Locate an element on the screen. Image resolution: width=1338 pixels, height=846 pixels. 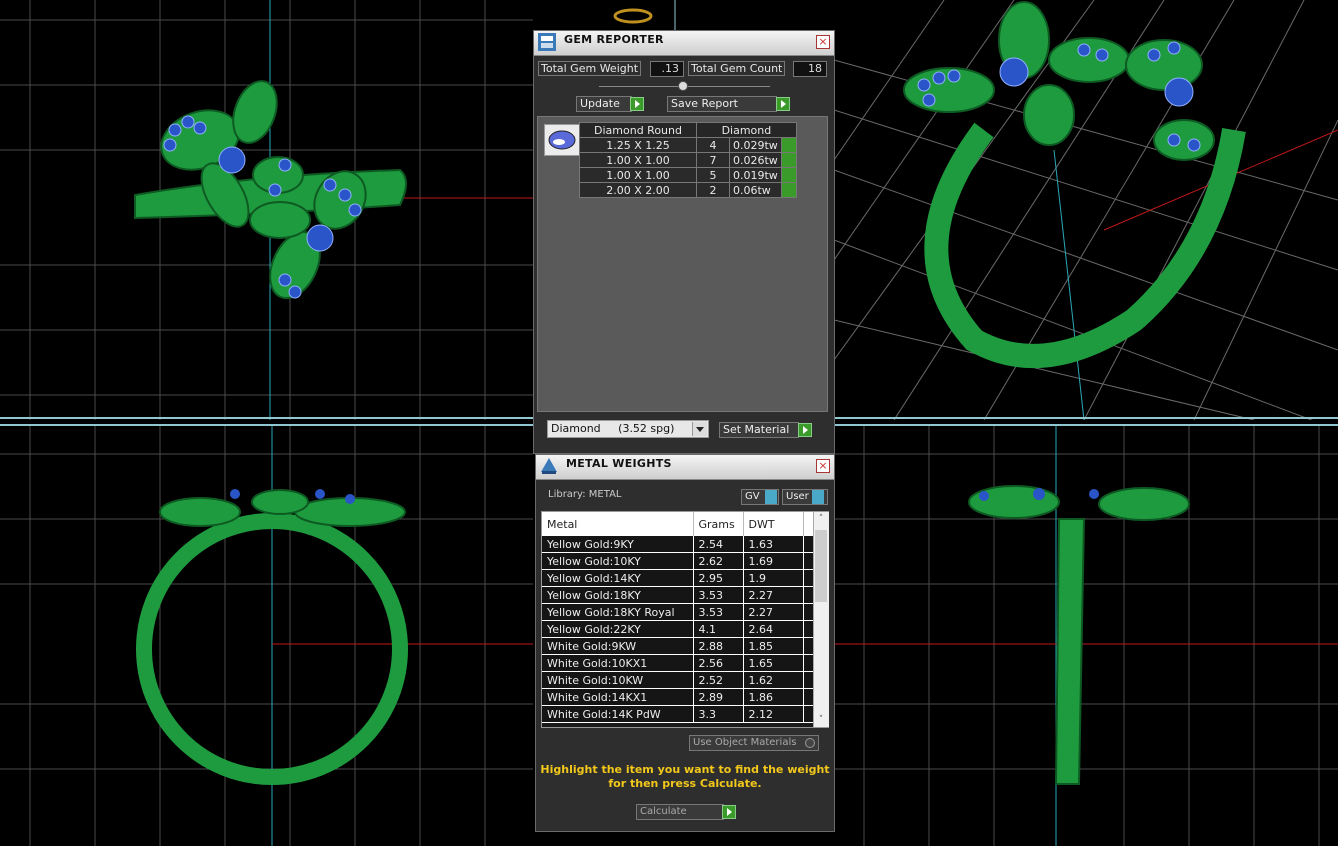
metal-grams: 2.54 is located at coordinates (718, 544).